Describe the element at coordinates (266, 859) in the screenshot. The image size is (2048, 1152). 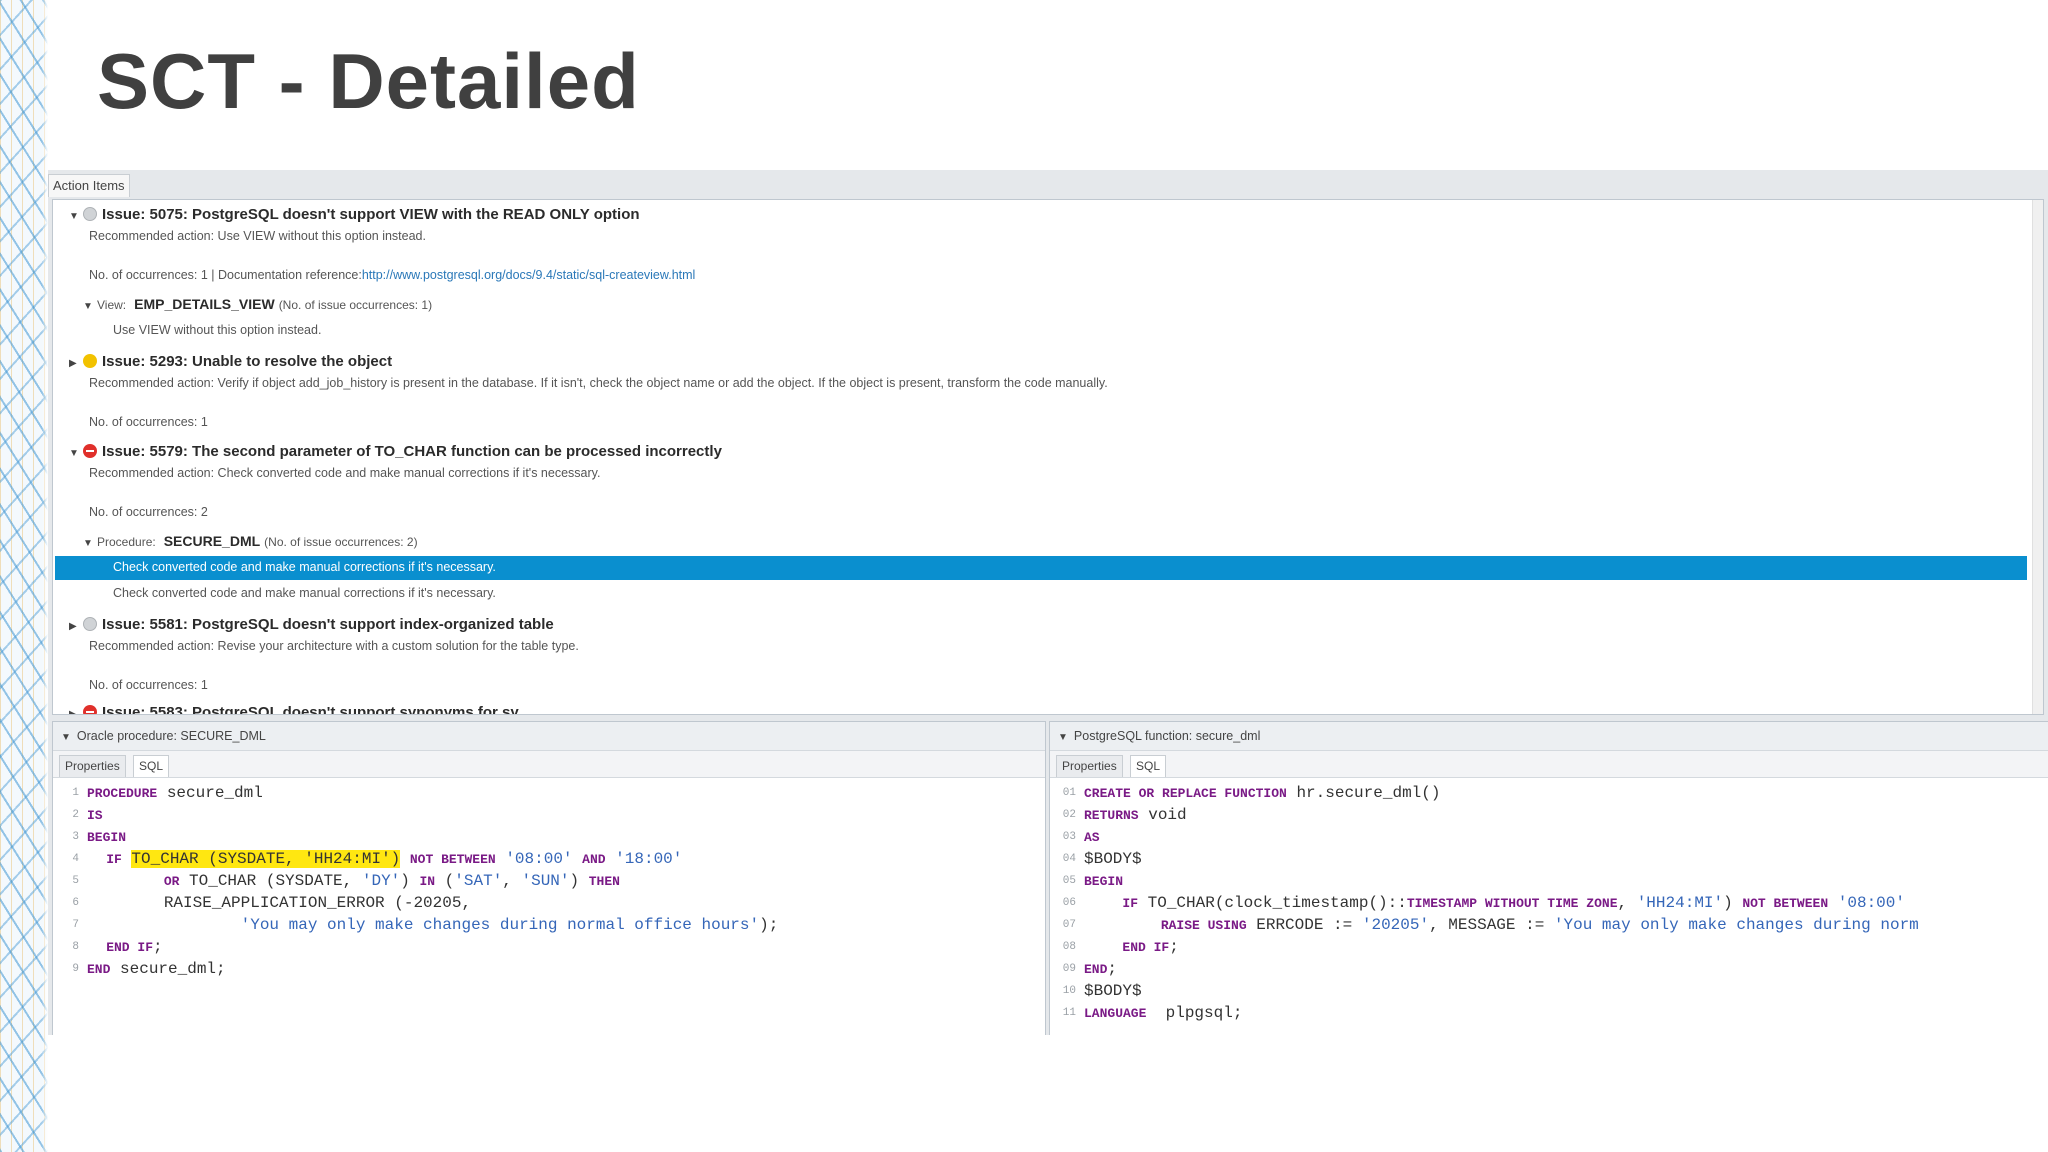
I see `code-token: TO_CHAR (SYSDATE, 'HH24:MI')` at that location.